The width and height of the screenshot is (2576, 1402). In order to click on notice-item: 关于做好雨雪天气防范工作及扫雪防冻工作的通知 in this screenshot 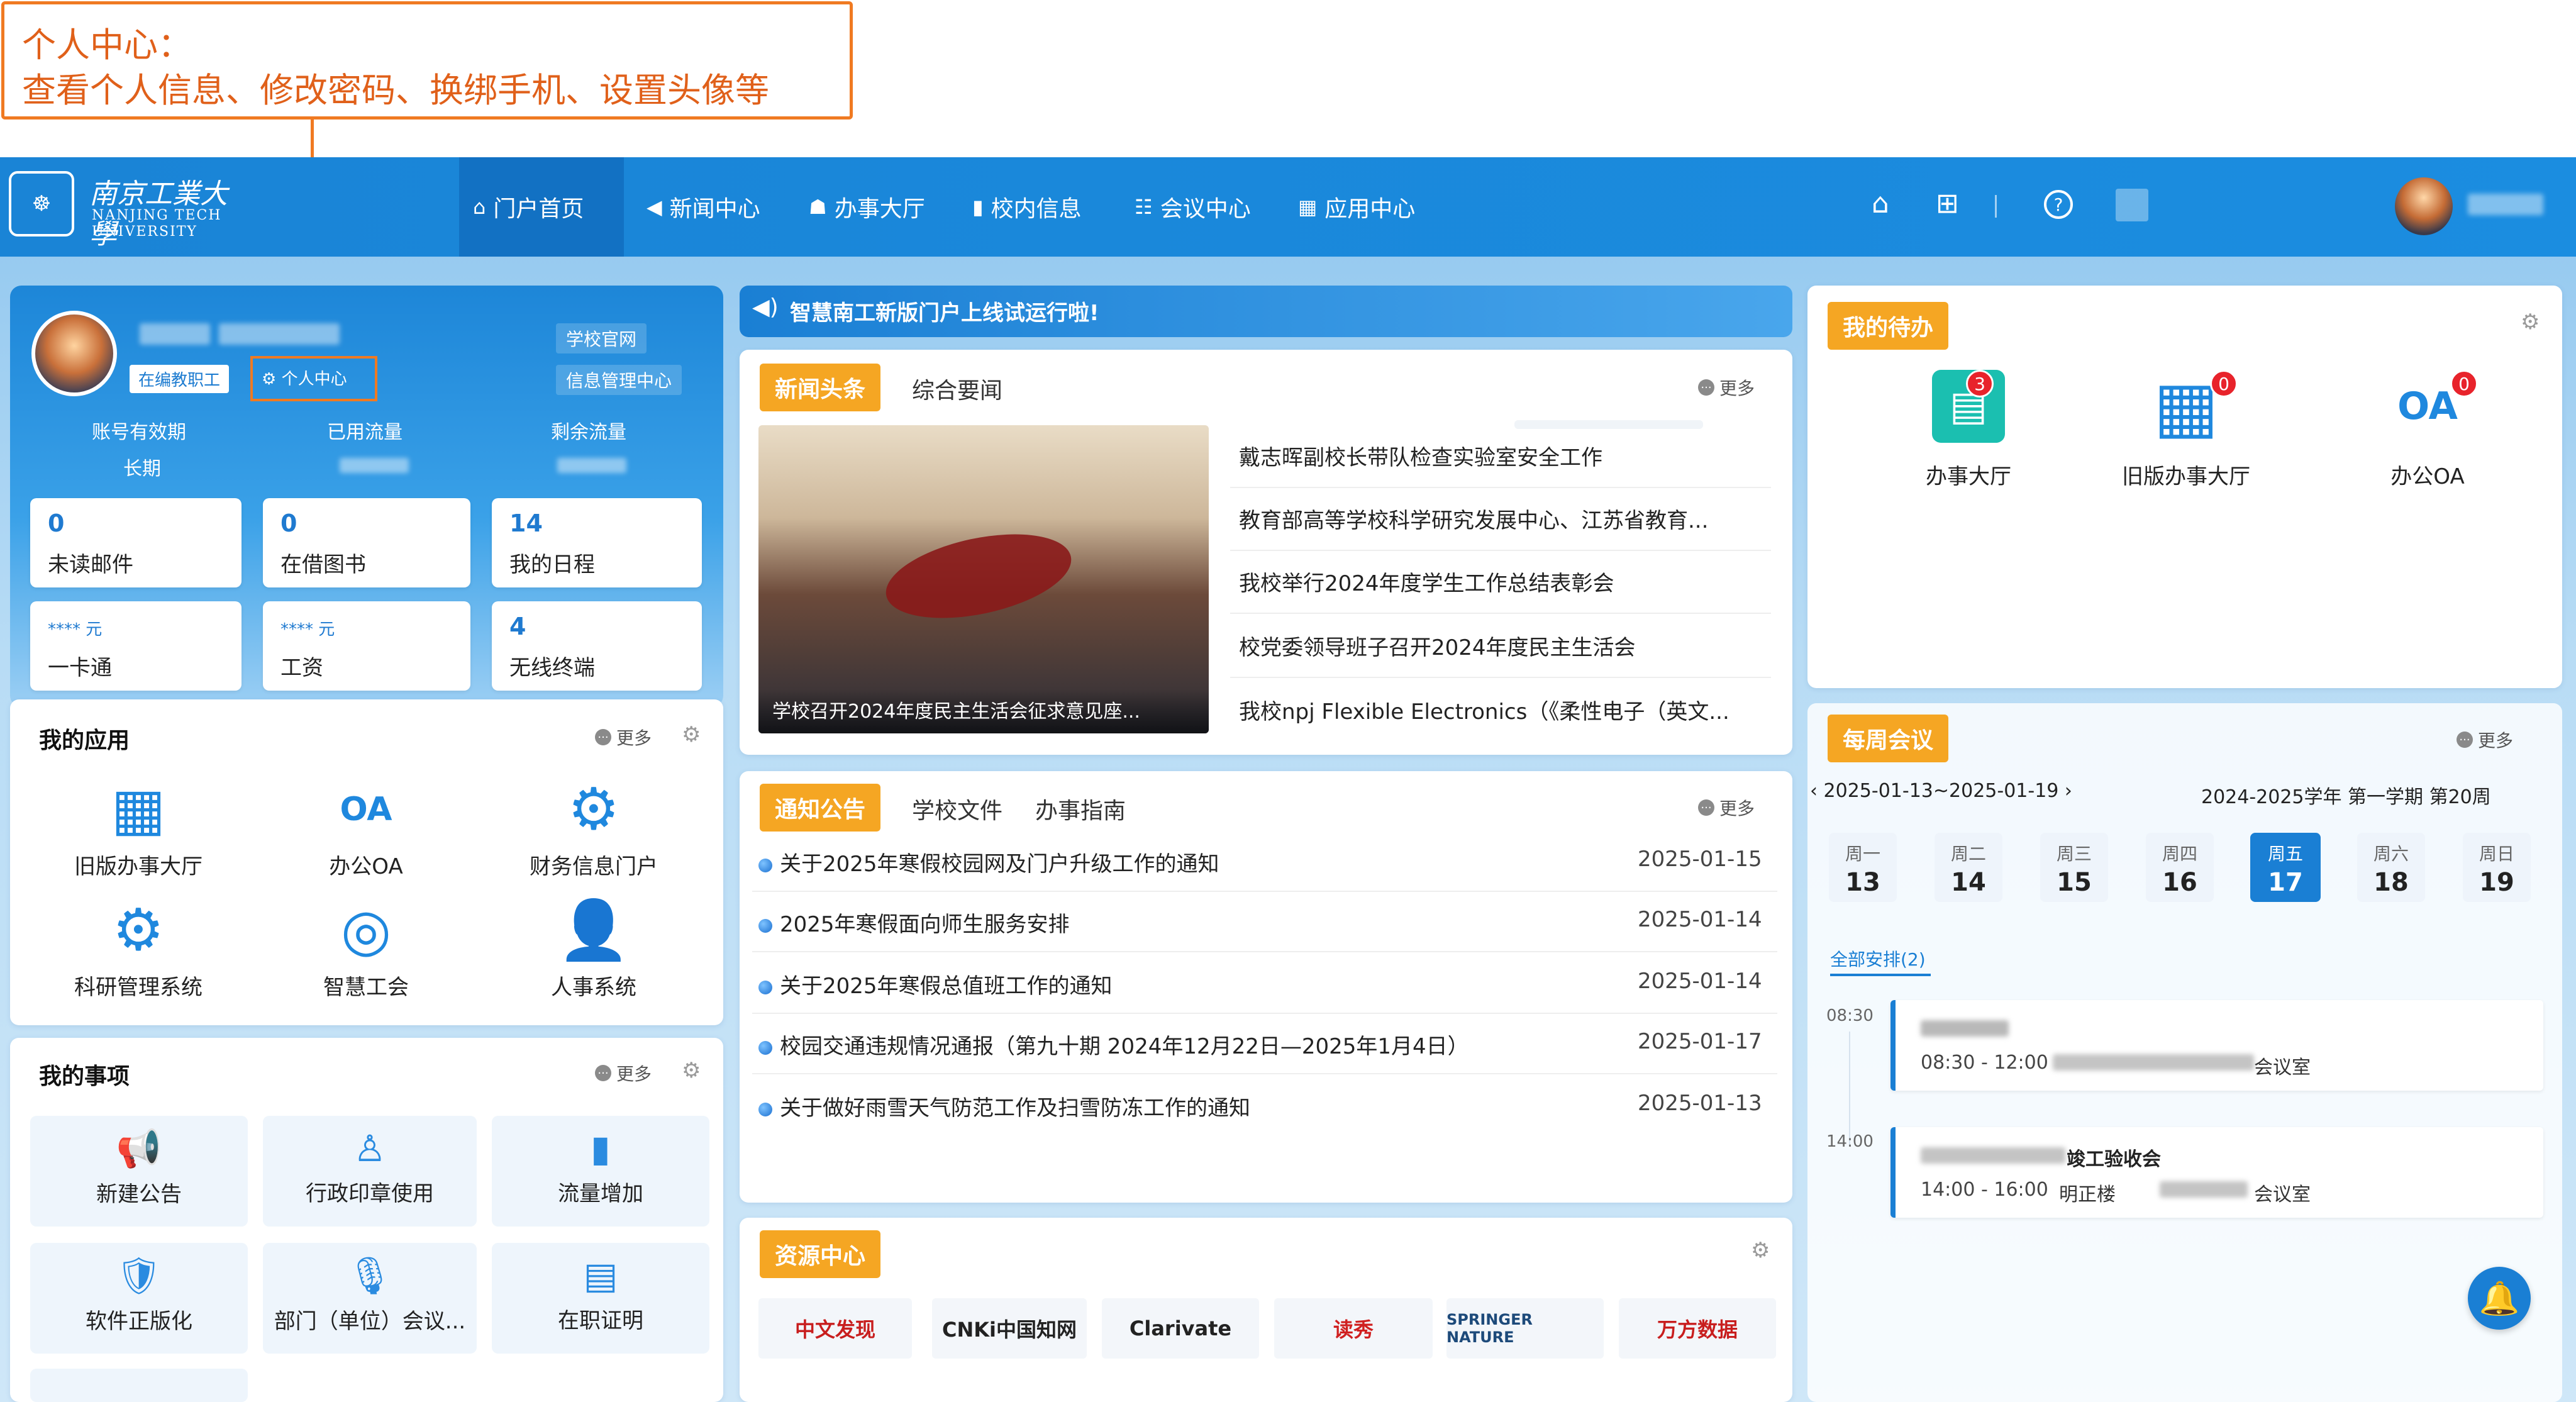, I will do `click(1004, 1106)`.